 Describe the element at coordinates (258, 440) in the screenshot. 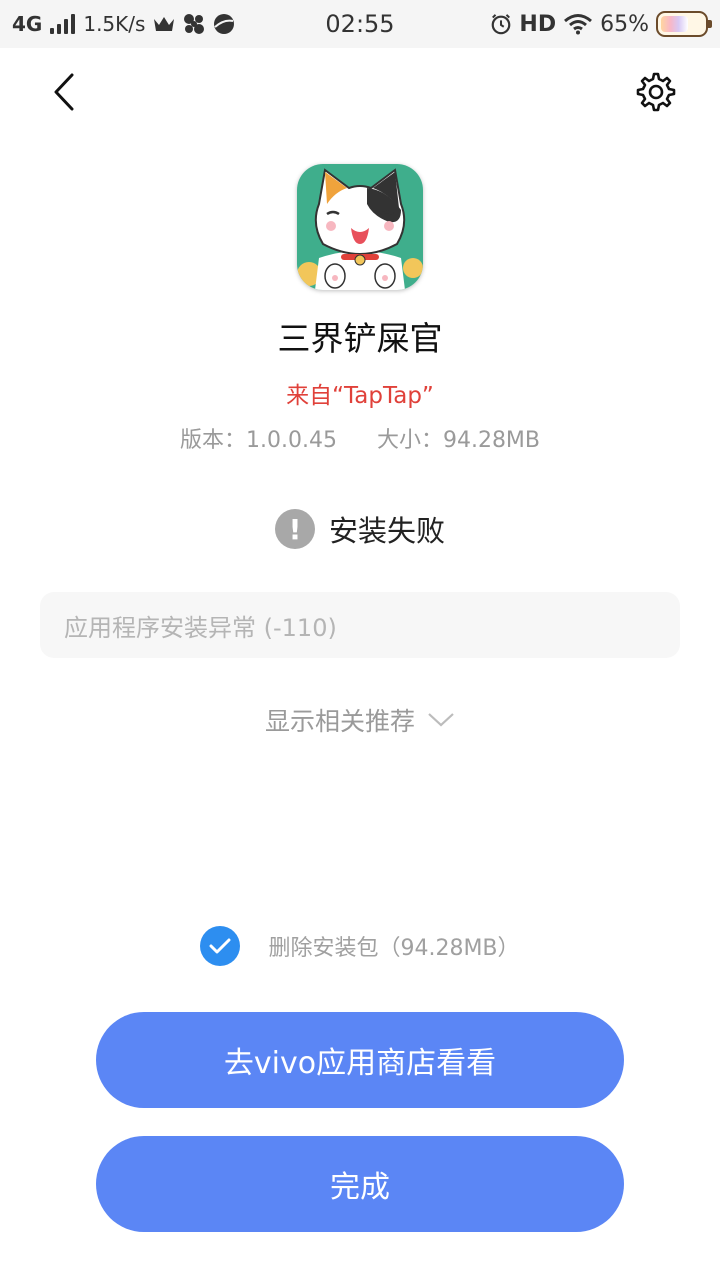

I see `app-version: 版本：1.0.0.45` at that location.